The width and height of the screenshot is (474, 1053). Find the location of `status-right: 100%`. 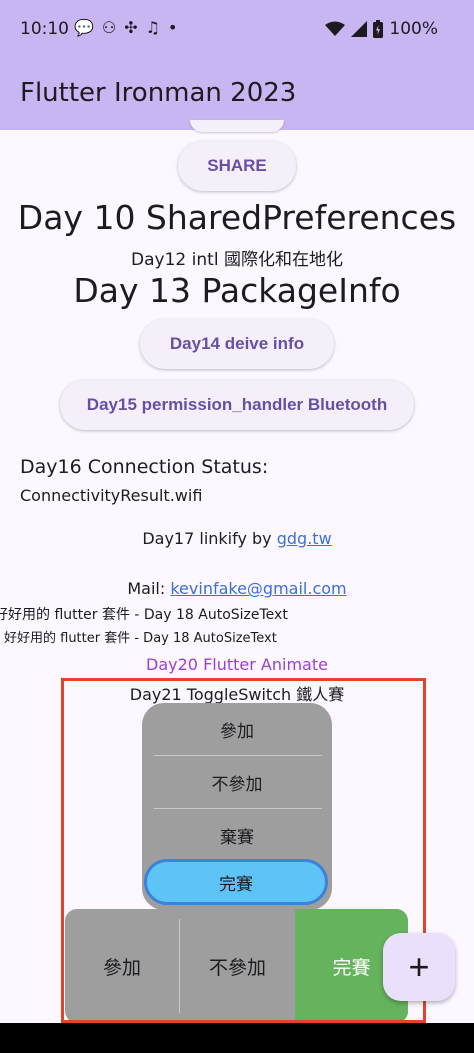

status-right: 100% is located at coordinates (381, 29).